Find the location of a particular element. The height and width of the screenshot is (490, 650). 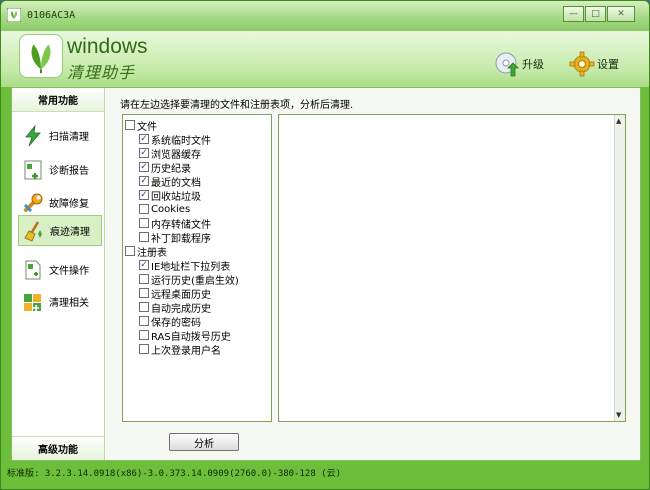

sidebar-item-label: 扫描清理 is located at coordinates (69, 137).